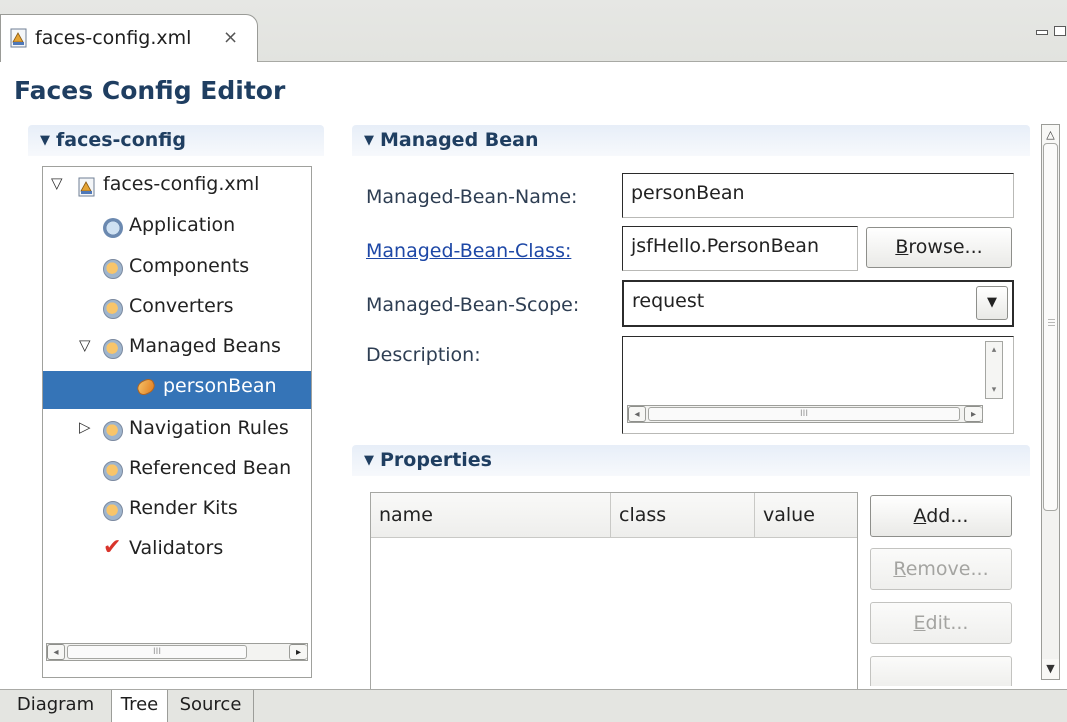  I want to click on properties-section-title: Properties, so click(436, 460).